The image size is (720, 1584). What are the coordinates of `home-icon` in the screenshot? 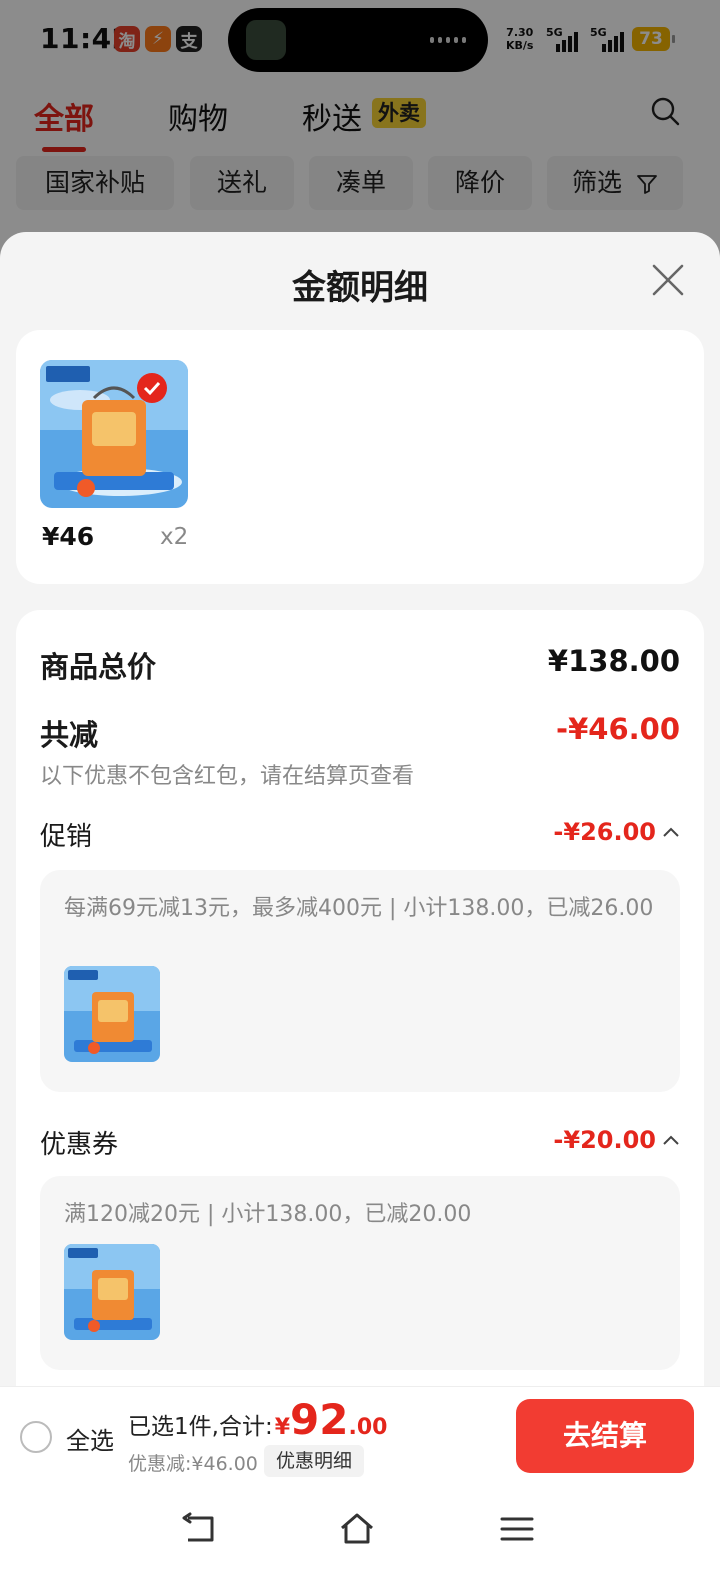 It's located at (357, 1529).